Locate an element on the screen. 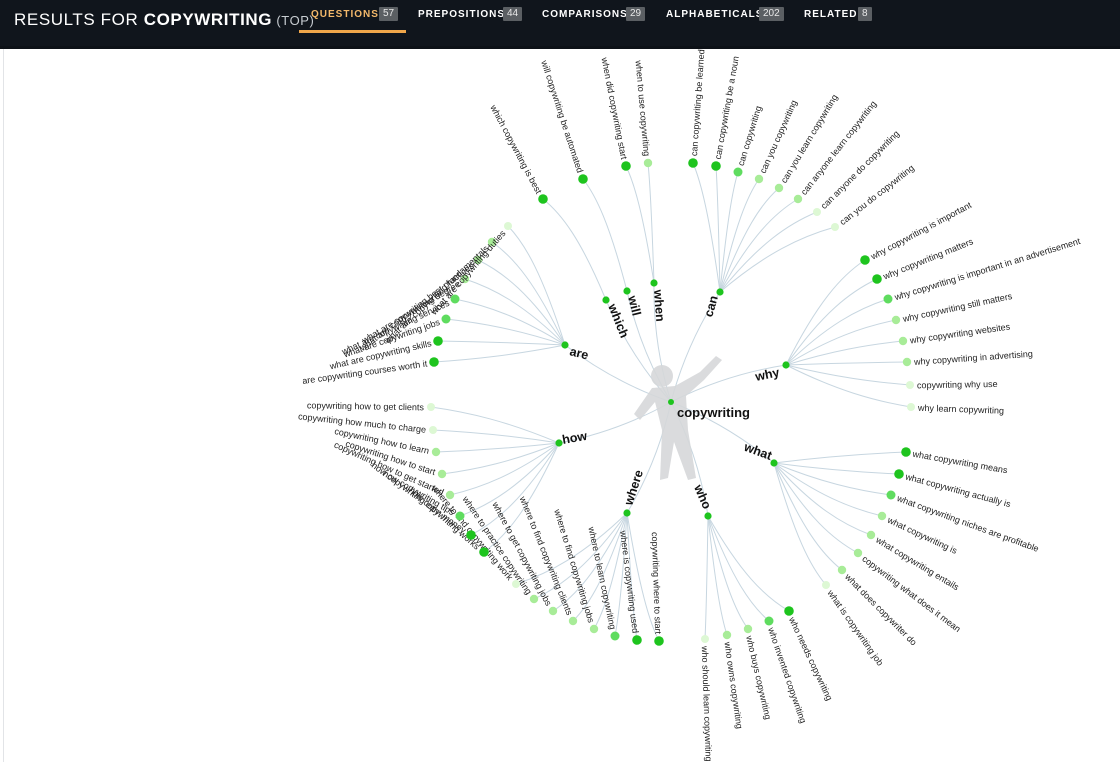  question-label: copywriting where to start is located at coordinates (657, 583).